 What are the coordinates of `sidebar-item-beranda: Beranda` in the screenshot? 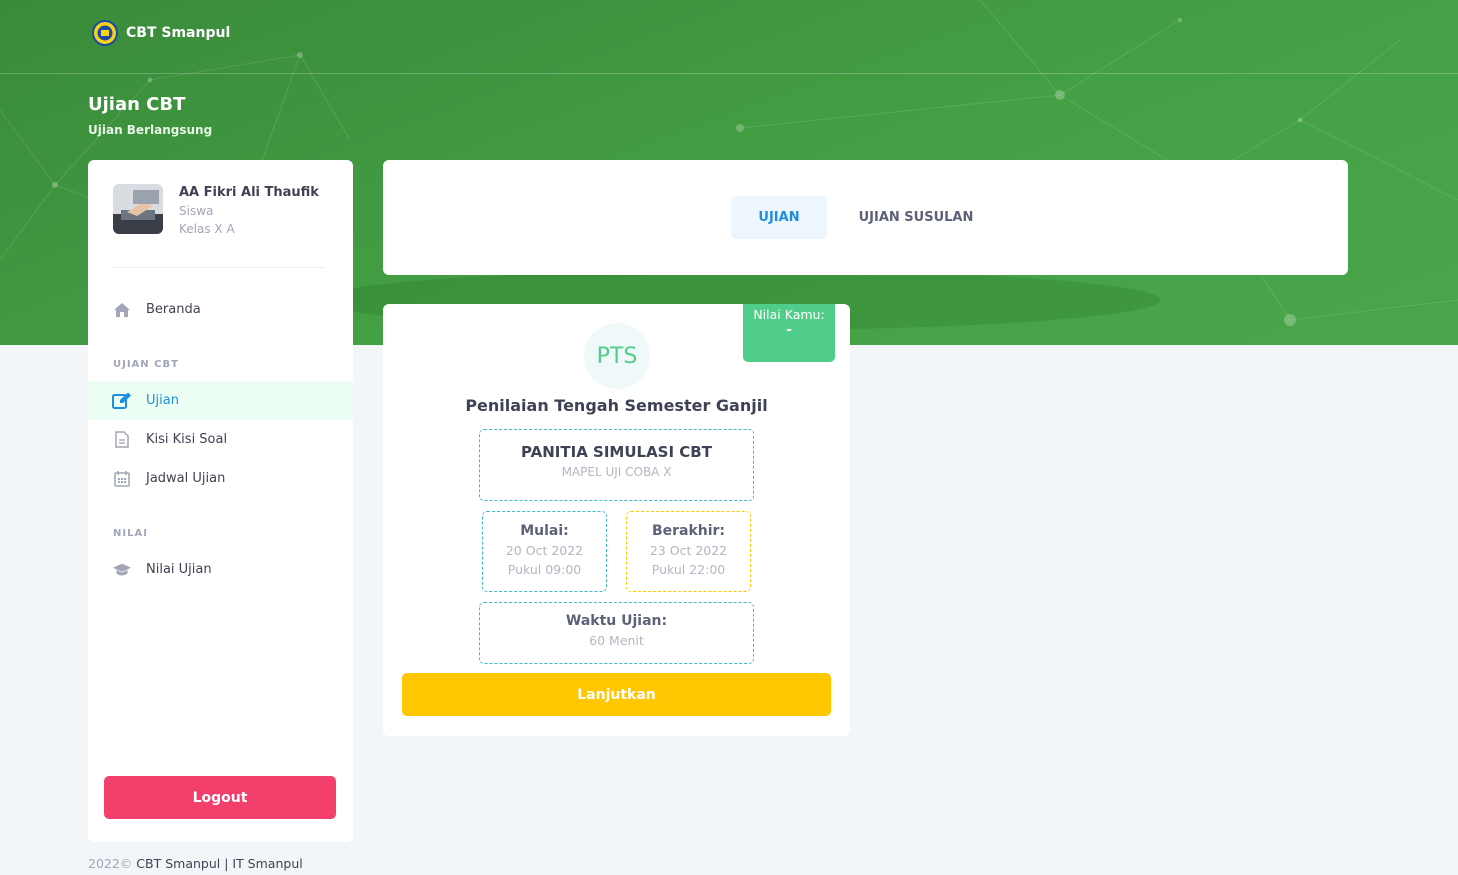 It's located at (220, 309).